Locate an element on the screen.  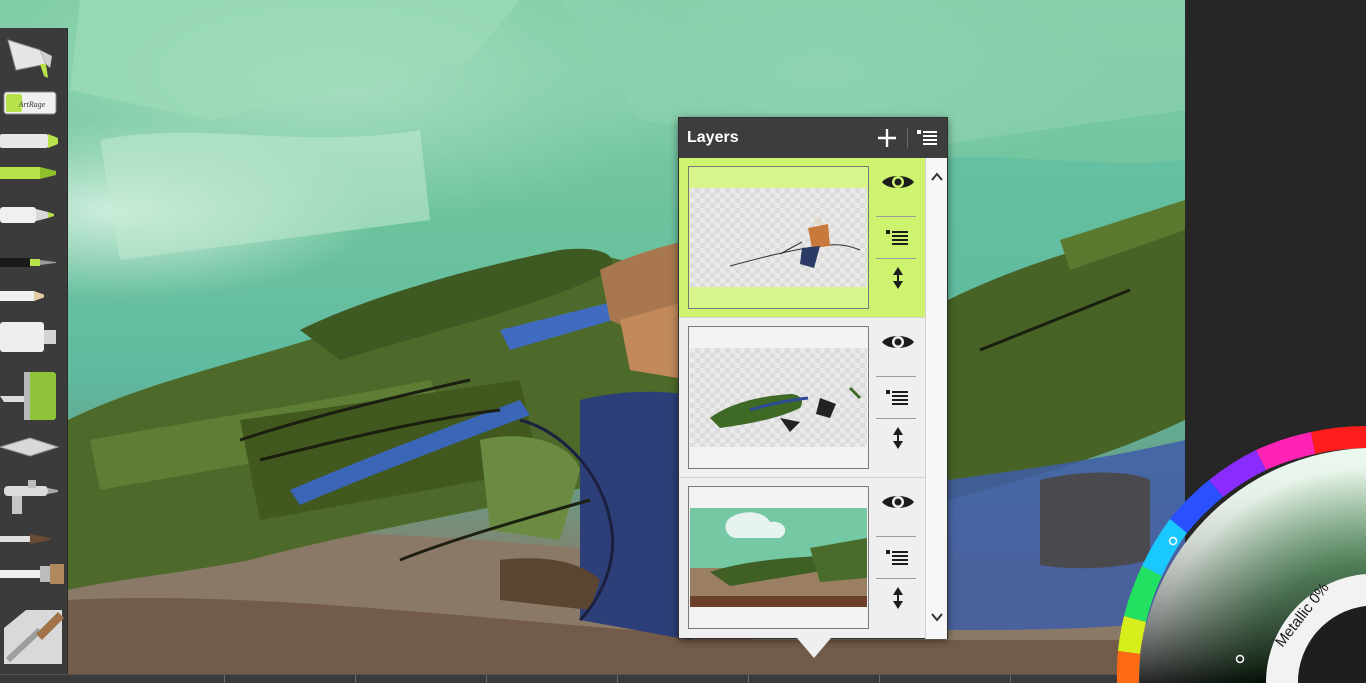
plus-icon is located at coordinates (887, 138).